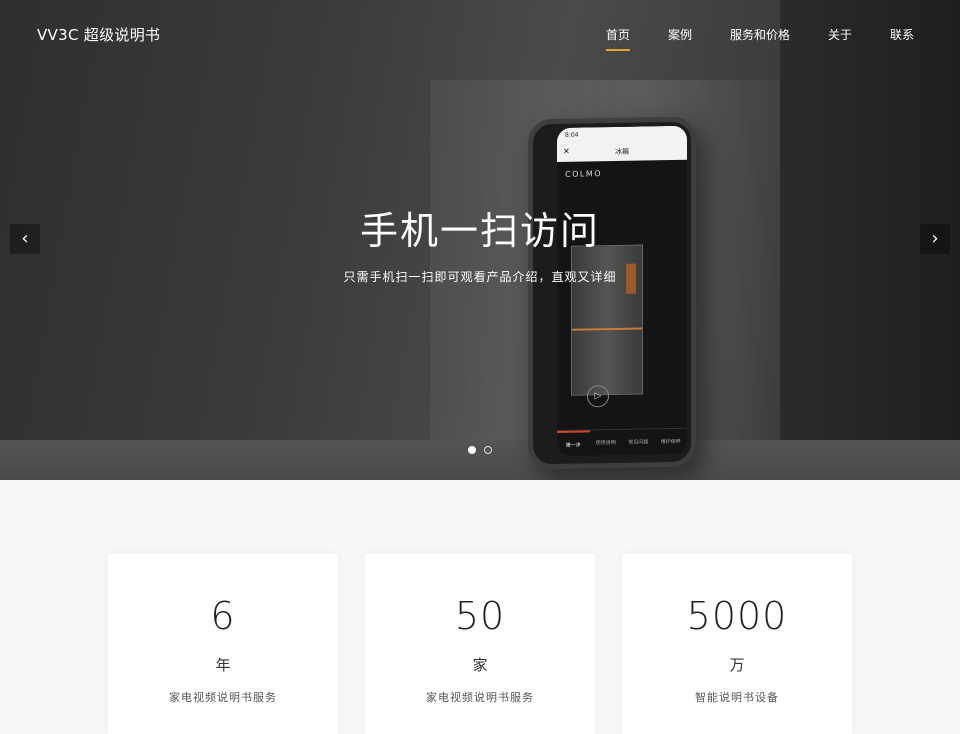  What do you see at coordinates (223, 616) in the screenshot?
I see `stat-value: 6` at bounding box center [223, 616].